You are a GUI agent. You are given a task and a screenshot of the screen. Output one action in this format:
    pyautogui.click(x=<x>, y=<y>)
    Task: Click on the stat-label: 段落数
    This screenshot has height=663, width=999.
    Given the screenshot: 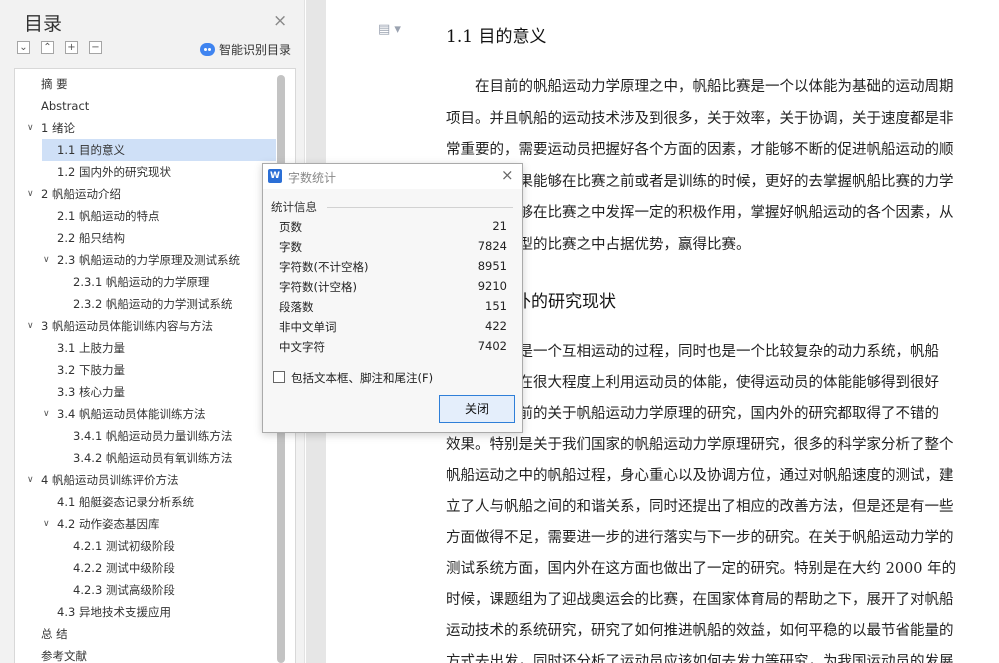 What is the action you would take?
    pyautogui.click(x=296, y=307)
    